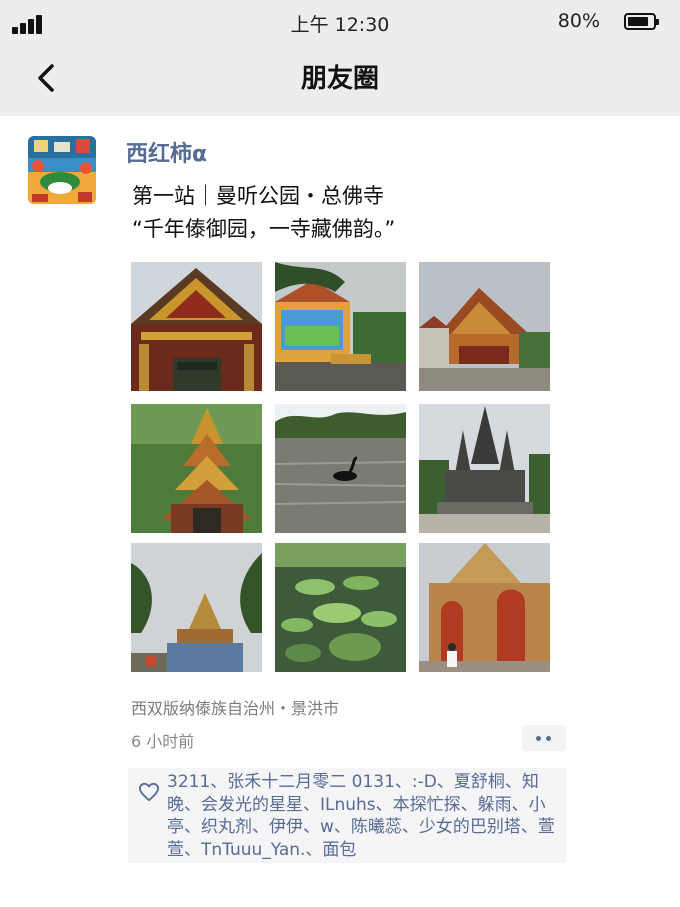  I want to click on location-link: 西双版纳傣族自治州・景洪市, so click(235, 707).